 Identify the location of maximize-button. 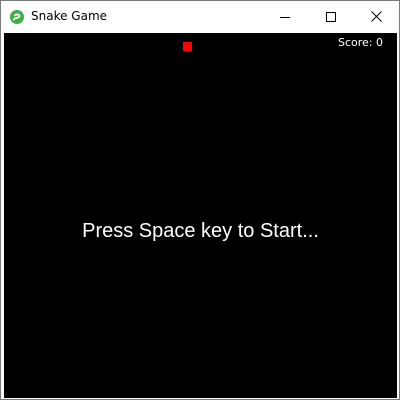
(331, 16).